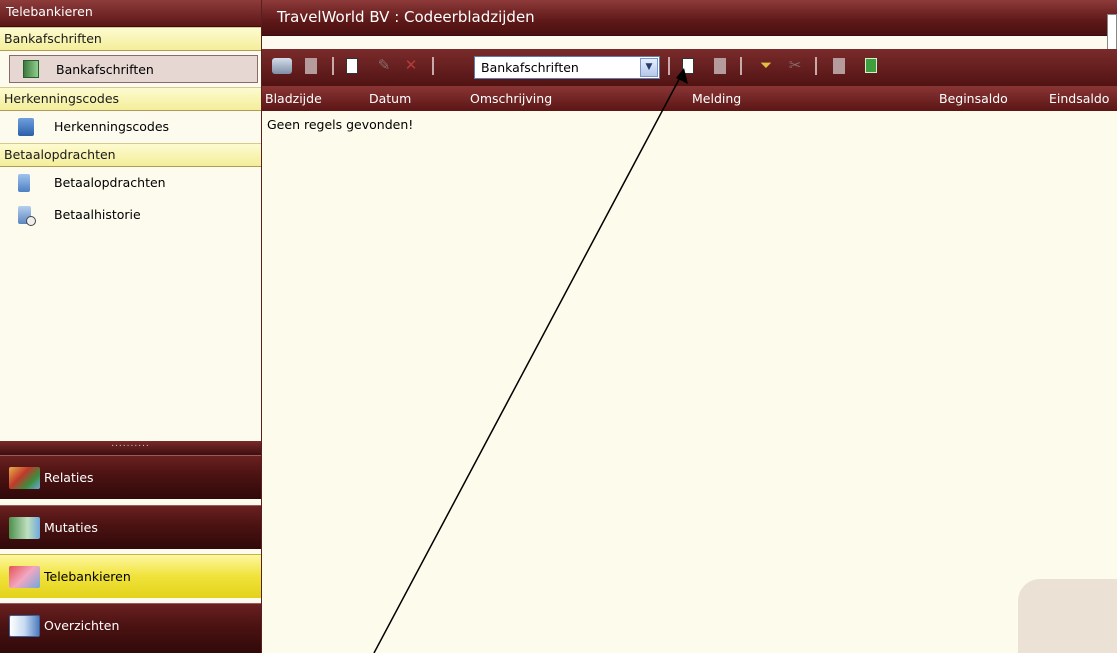 This screenshot has width=1117, height=653. Describe the element at coordinates (24, 577) in the screenshot. I see `telebanking-icon` at that location.